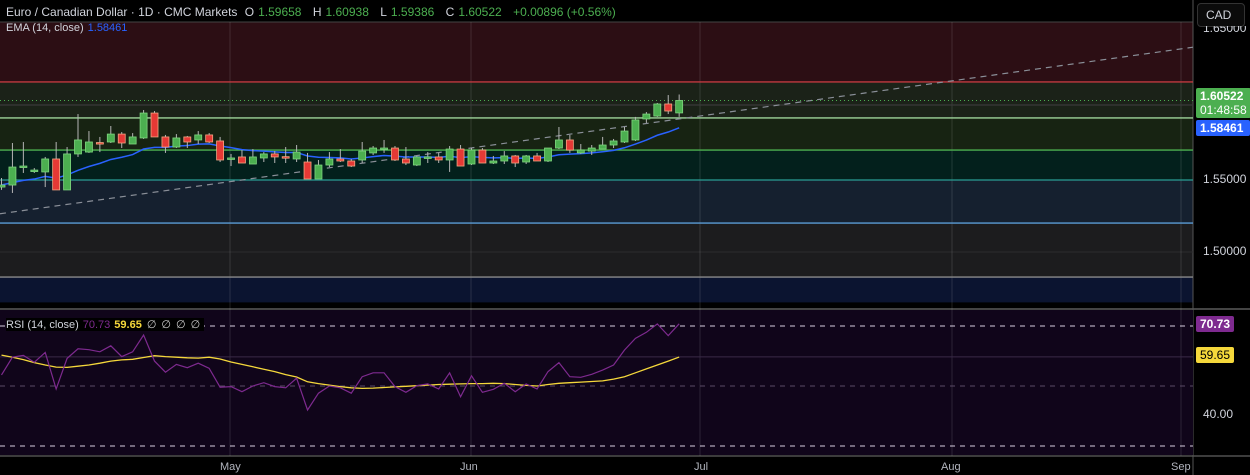 This screenshot has height=475, width=1250. Describe the element at coordinates (347, 12) in the screenshot. I see `high-value: 1.60938` at that location.